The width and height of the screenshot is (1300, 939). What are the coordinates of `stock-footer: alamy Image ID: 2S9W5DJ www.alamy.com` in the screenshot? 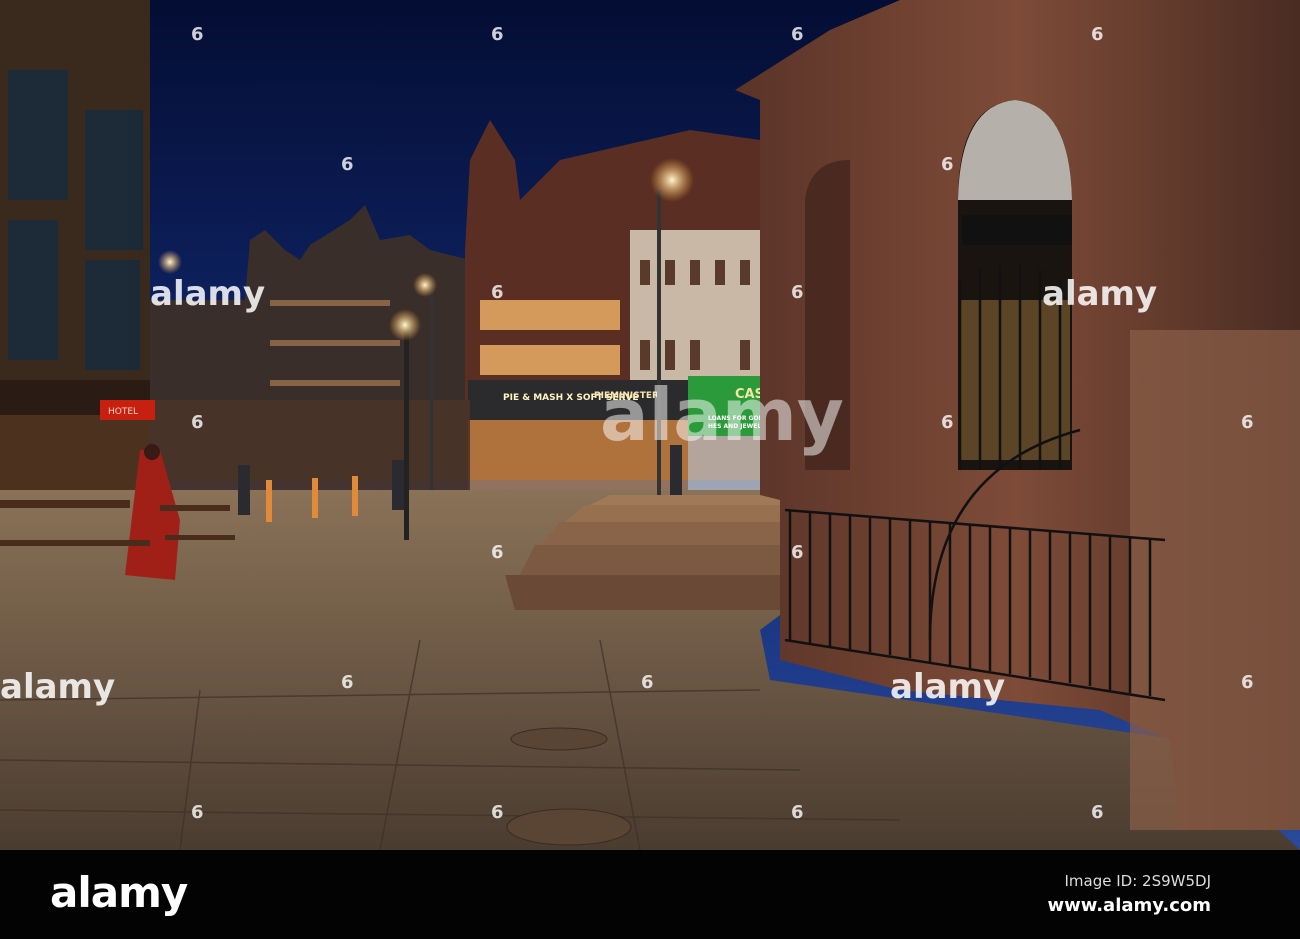 It's located at (650, 894).